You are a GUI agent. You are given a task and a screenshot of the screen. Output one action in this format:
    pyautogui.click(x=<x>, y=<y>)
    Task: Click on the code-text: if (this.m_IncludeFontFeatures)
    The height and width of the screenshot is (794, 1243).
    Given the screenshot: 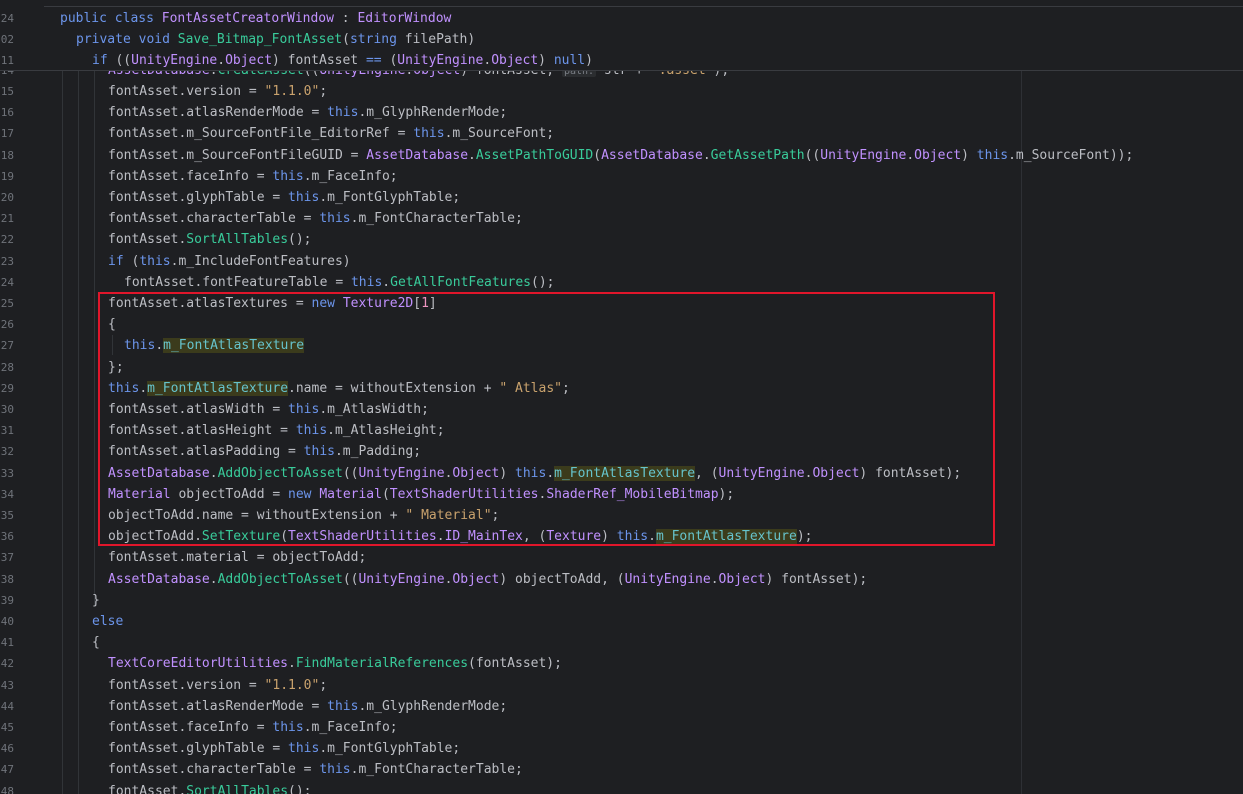 What is the action you would take?
    pyautogui.click(x=229, y=261)
    